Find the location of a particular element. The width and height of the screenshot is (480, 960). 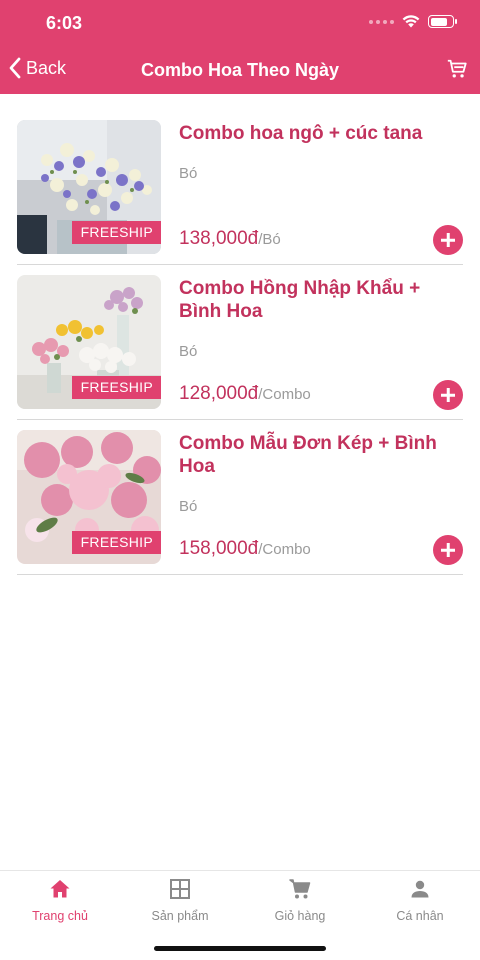

page-title: Combo Hoa Theo Ngày is located at coordinates (239, 70).